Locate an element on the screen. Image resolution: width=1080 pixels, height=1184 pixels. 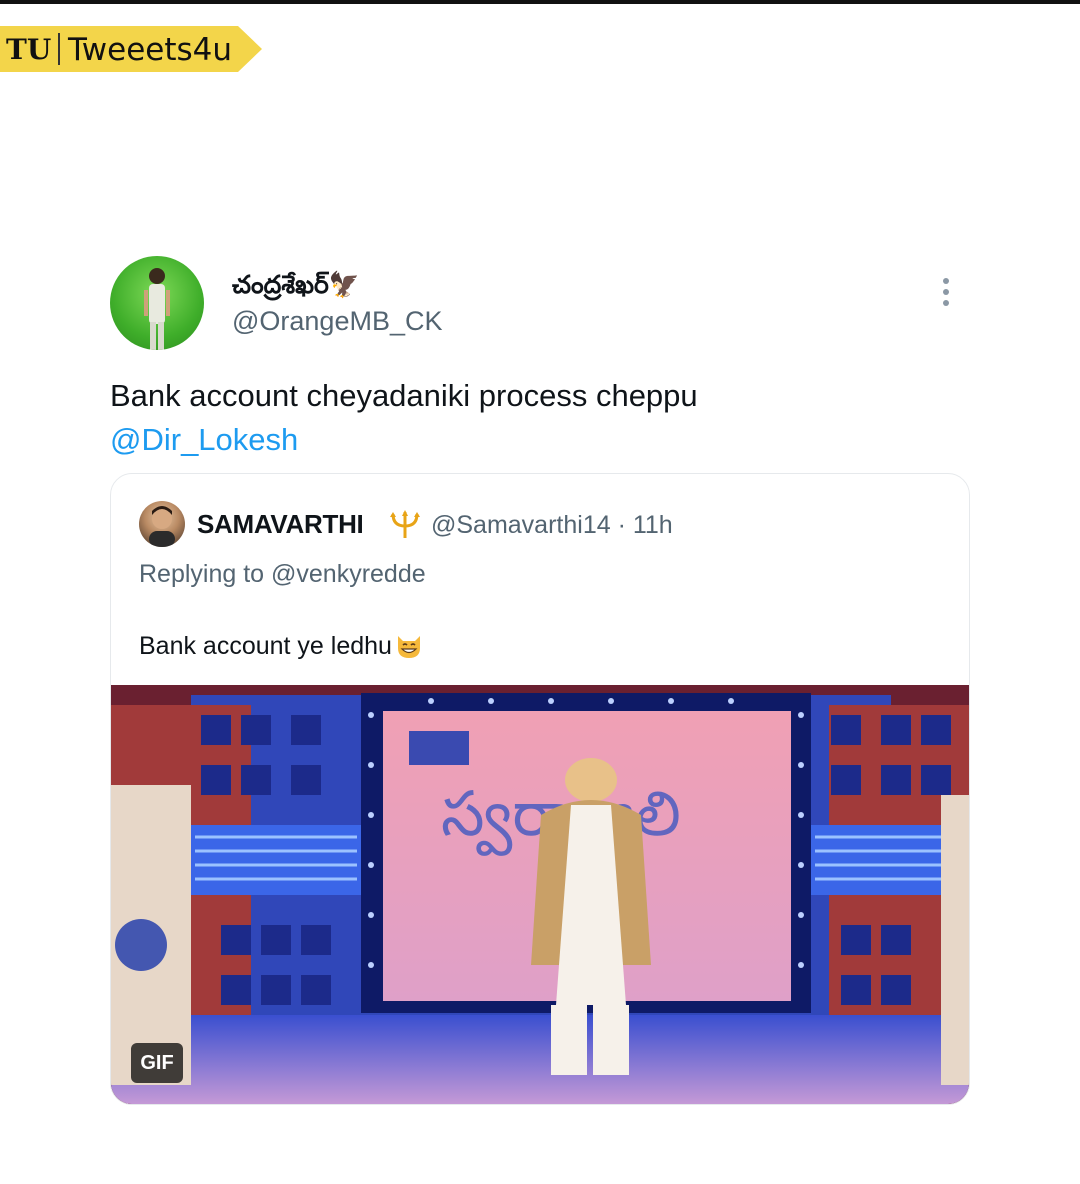
watermark-divider is located at coordinates (59, 49).